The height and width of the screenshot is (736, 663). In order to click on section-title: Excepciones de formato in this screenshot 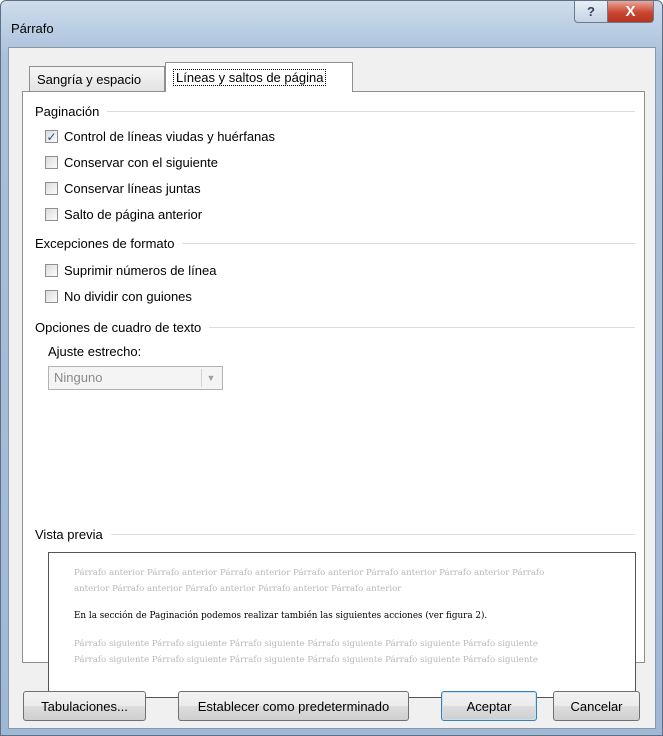, I will do `click(105, 243)`.